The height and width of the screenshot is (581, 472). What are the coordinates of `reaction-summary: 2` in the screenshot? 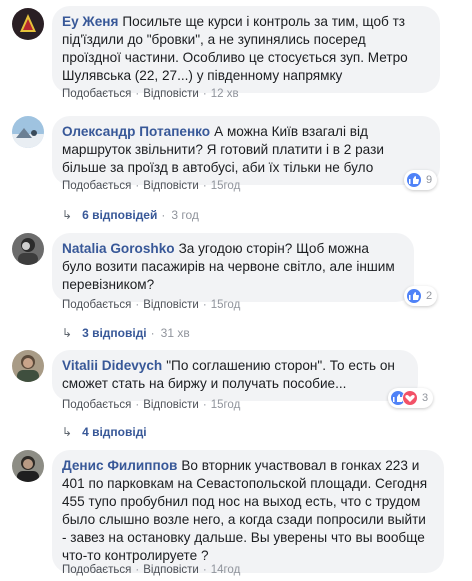 It's located at (421, 296).